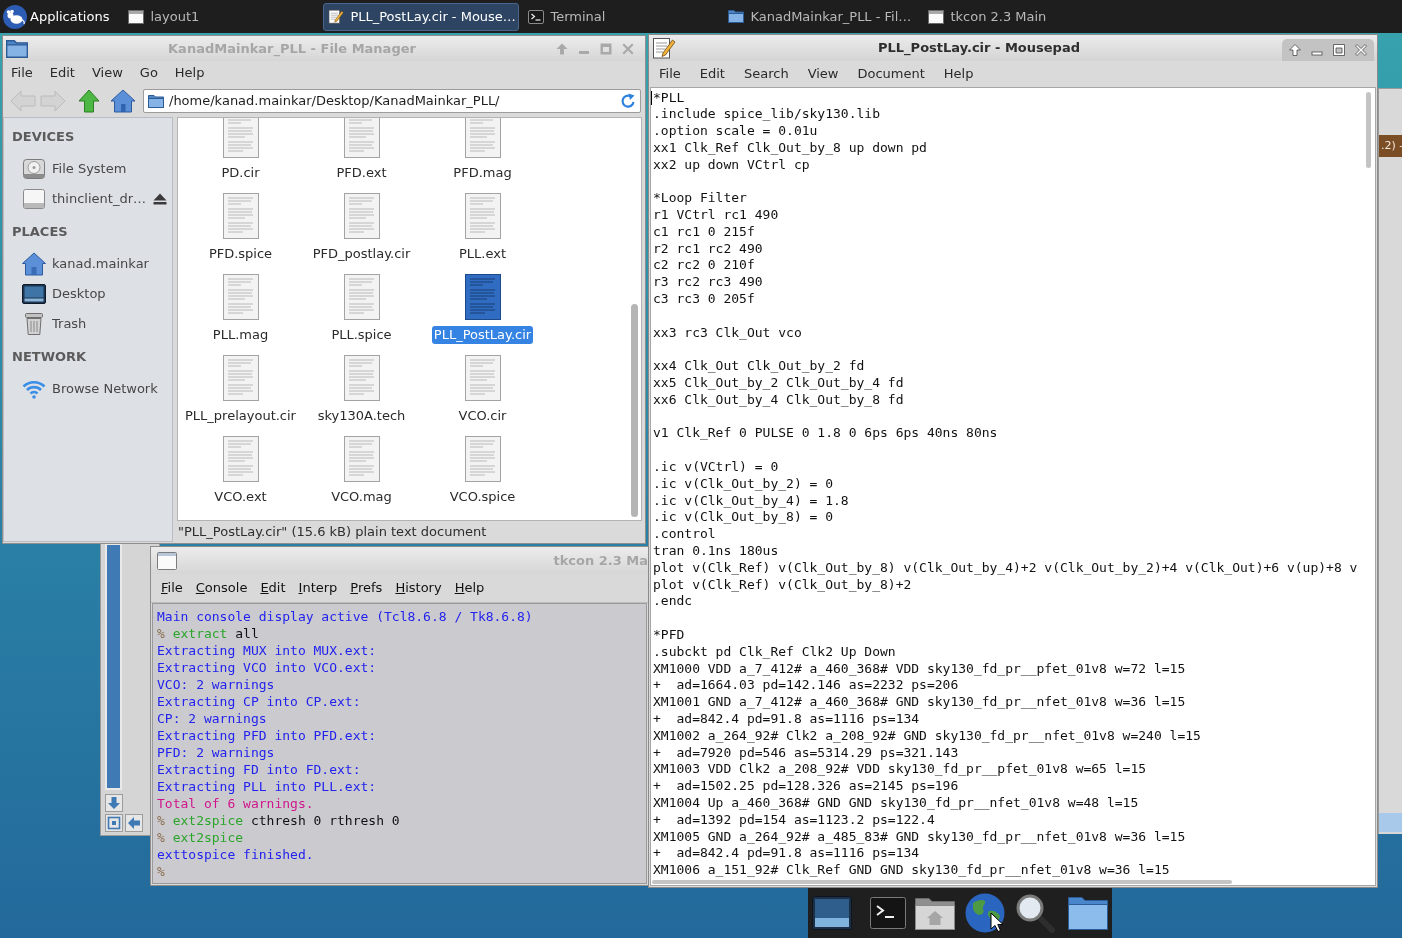  I want to click on trash-icon, so click(34, 324).